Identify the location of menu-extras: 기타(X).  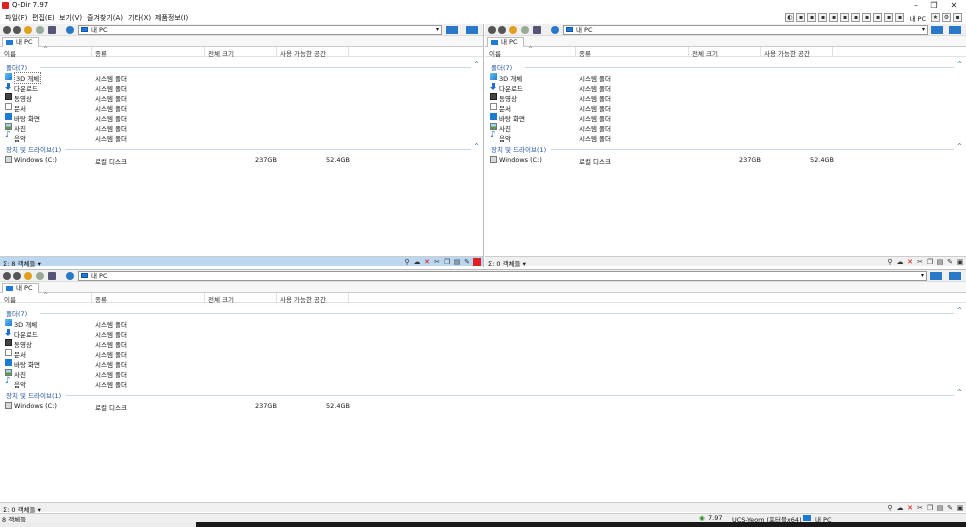
(139, 18).